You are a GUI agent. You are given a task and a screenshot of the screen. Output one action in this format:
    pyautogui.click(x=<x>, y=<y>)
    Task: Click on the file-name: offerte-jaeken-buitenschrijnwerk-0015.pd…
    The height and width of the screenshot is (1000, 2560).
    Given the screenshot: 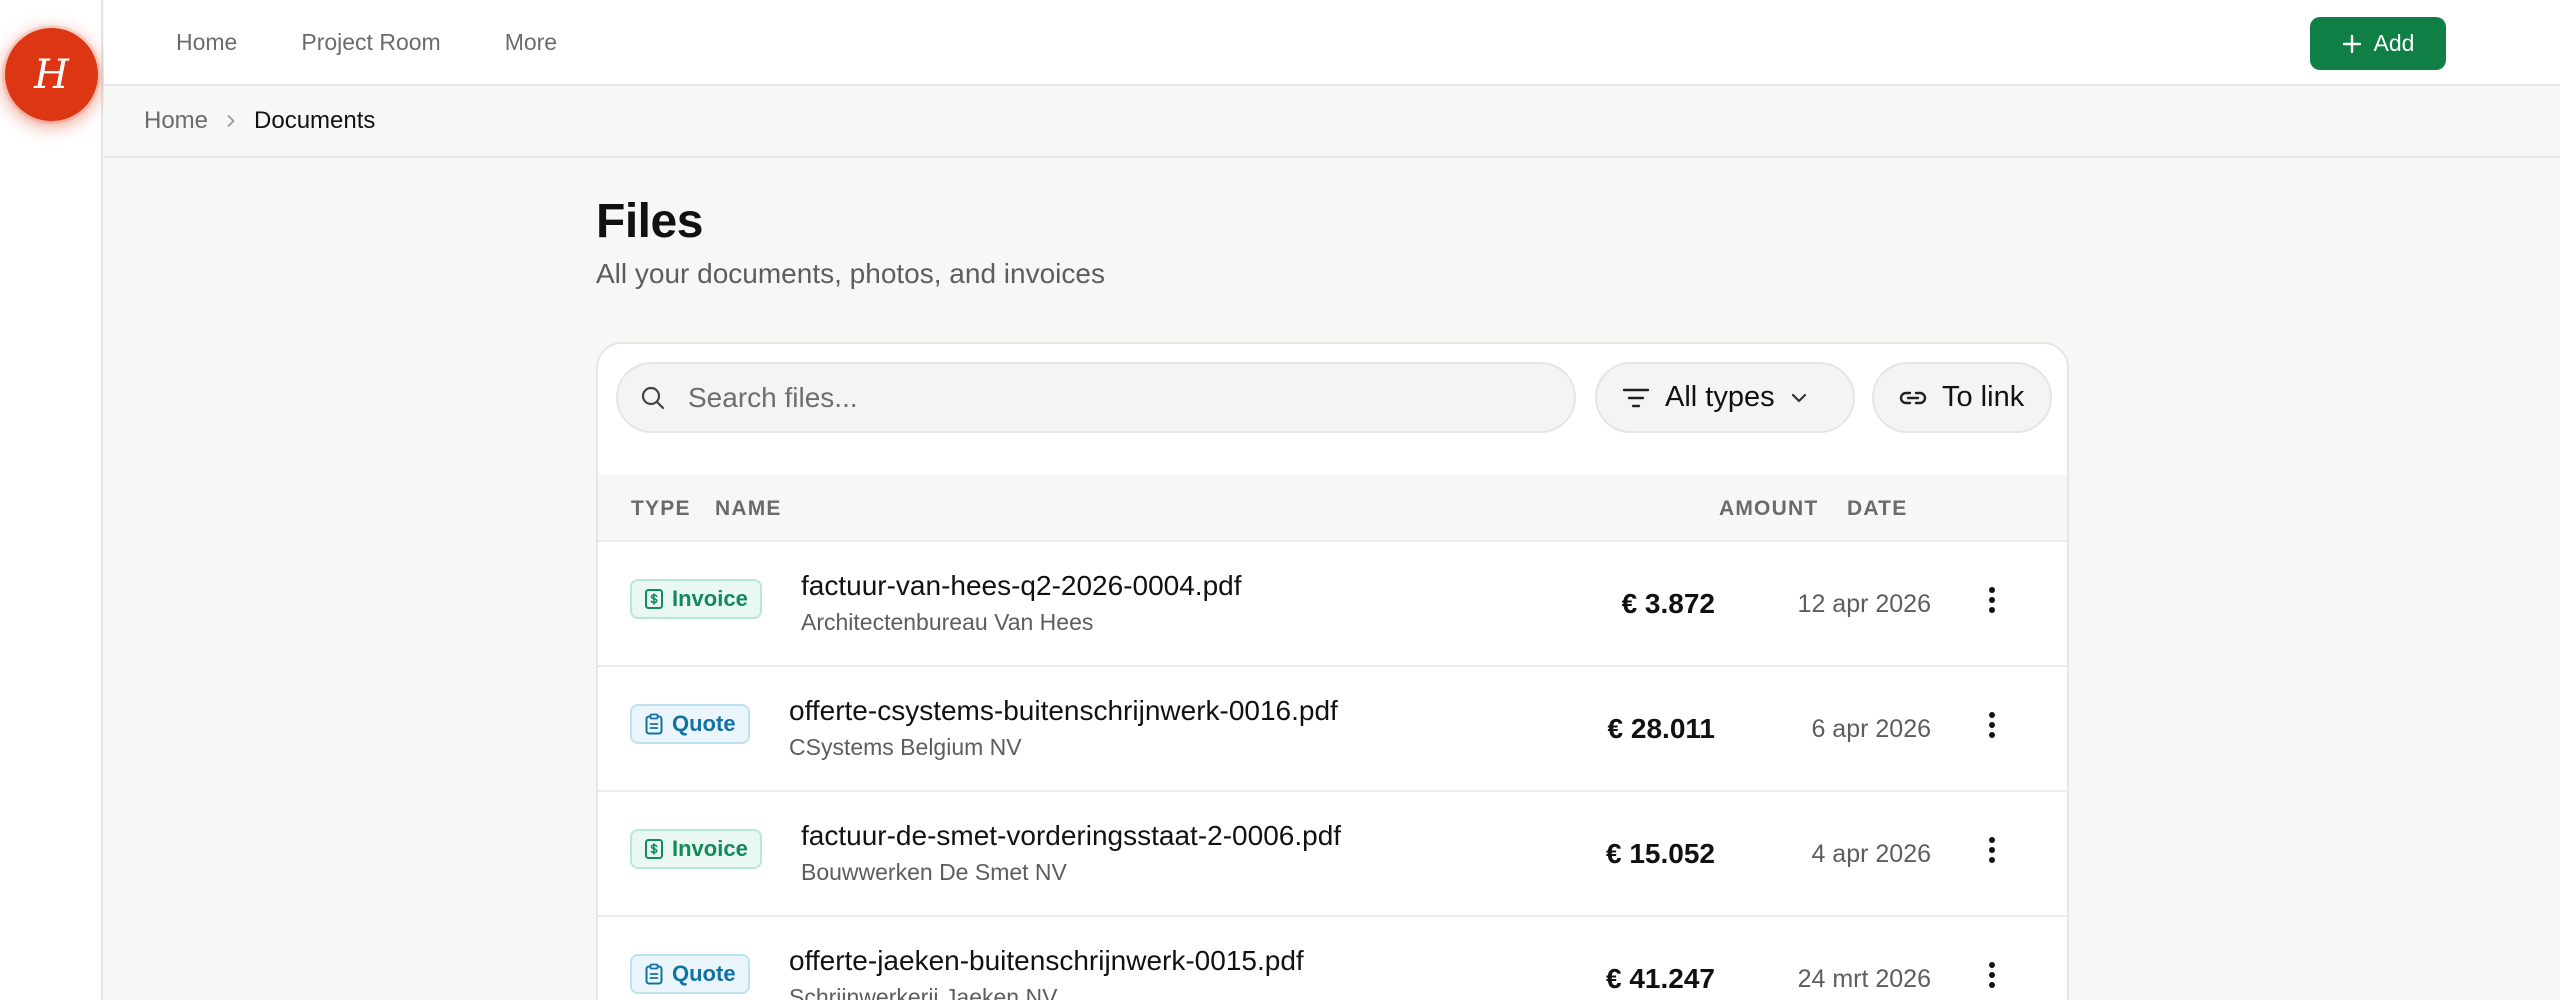 What is the action you would take?
    pyautogui.click(x=1046, y=961)
    